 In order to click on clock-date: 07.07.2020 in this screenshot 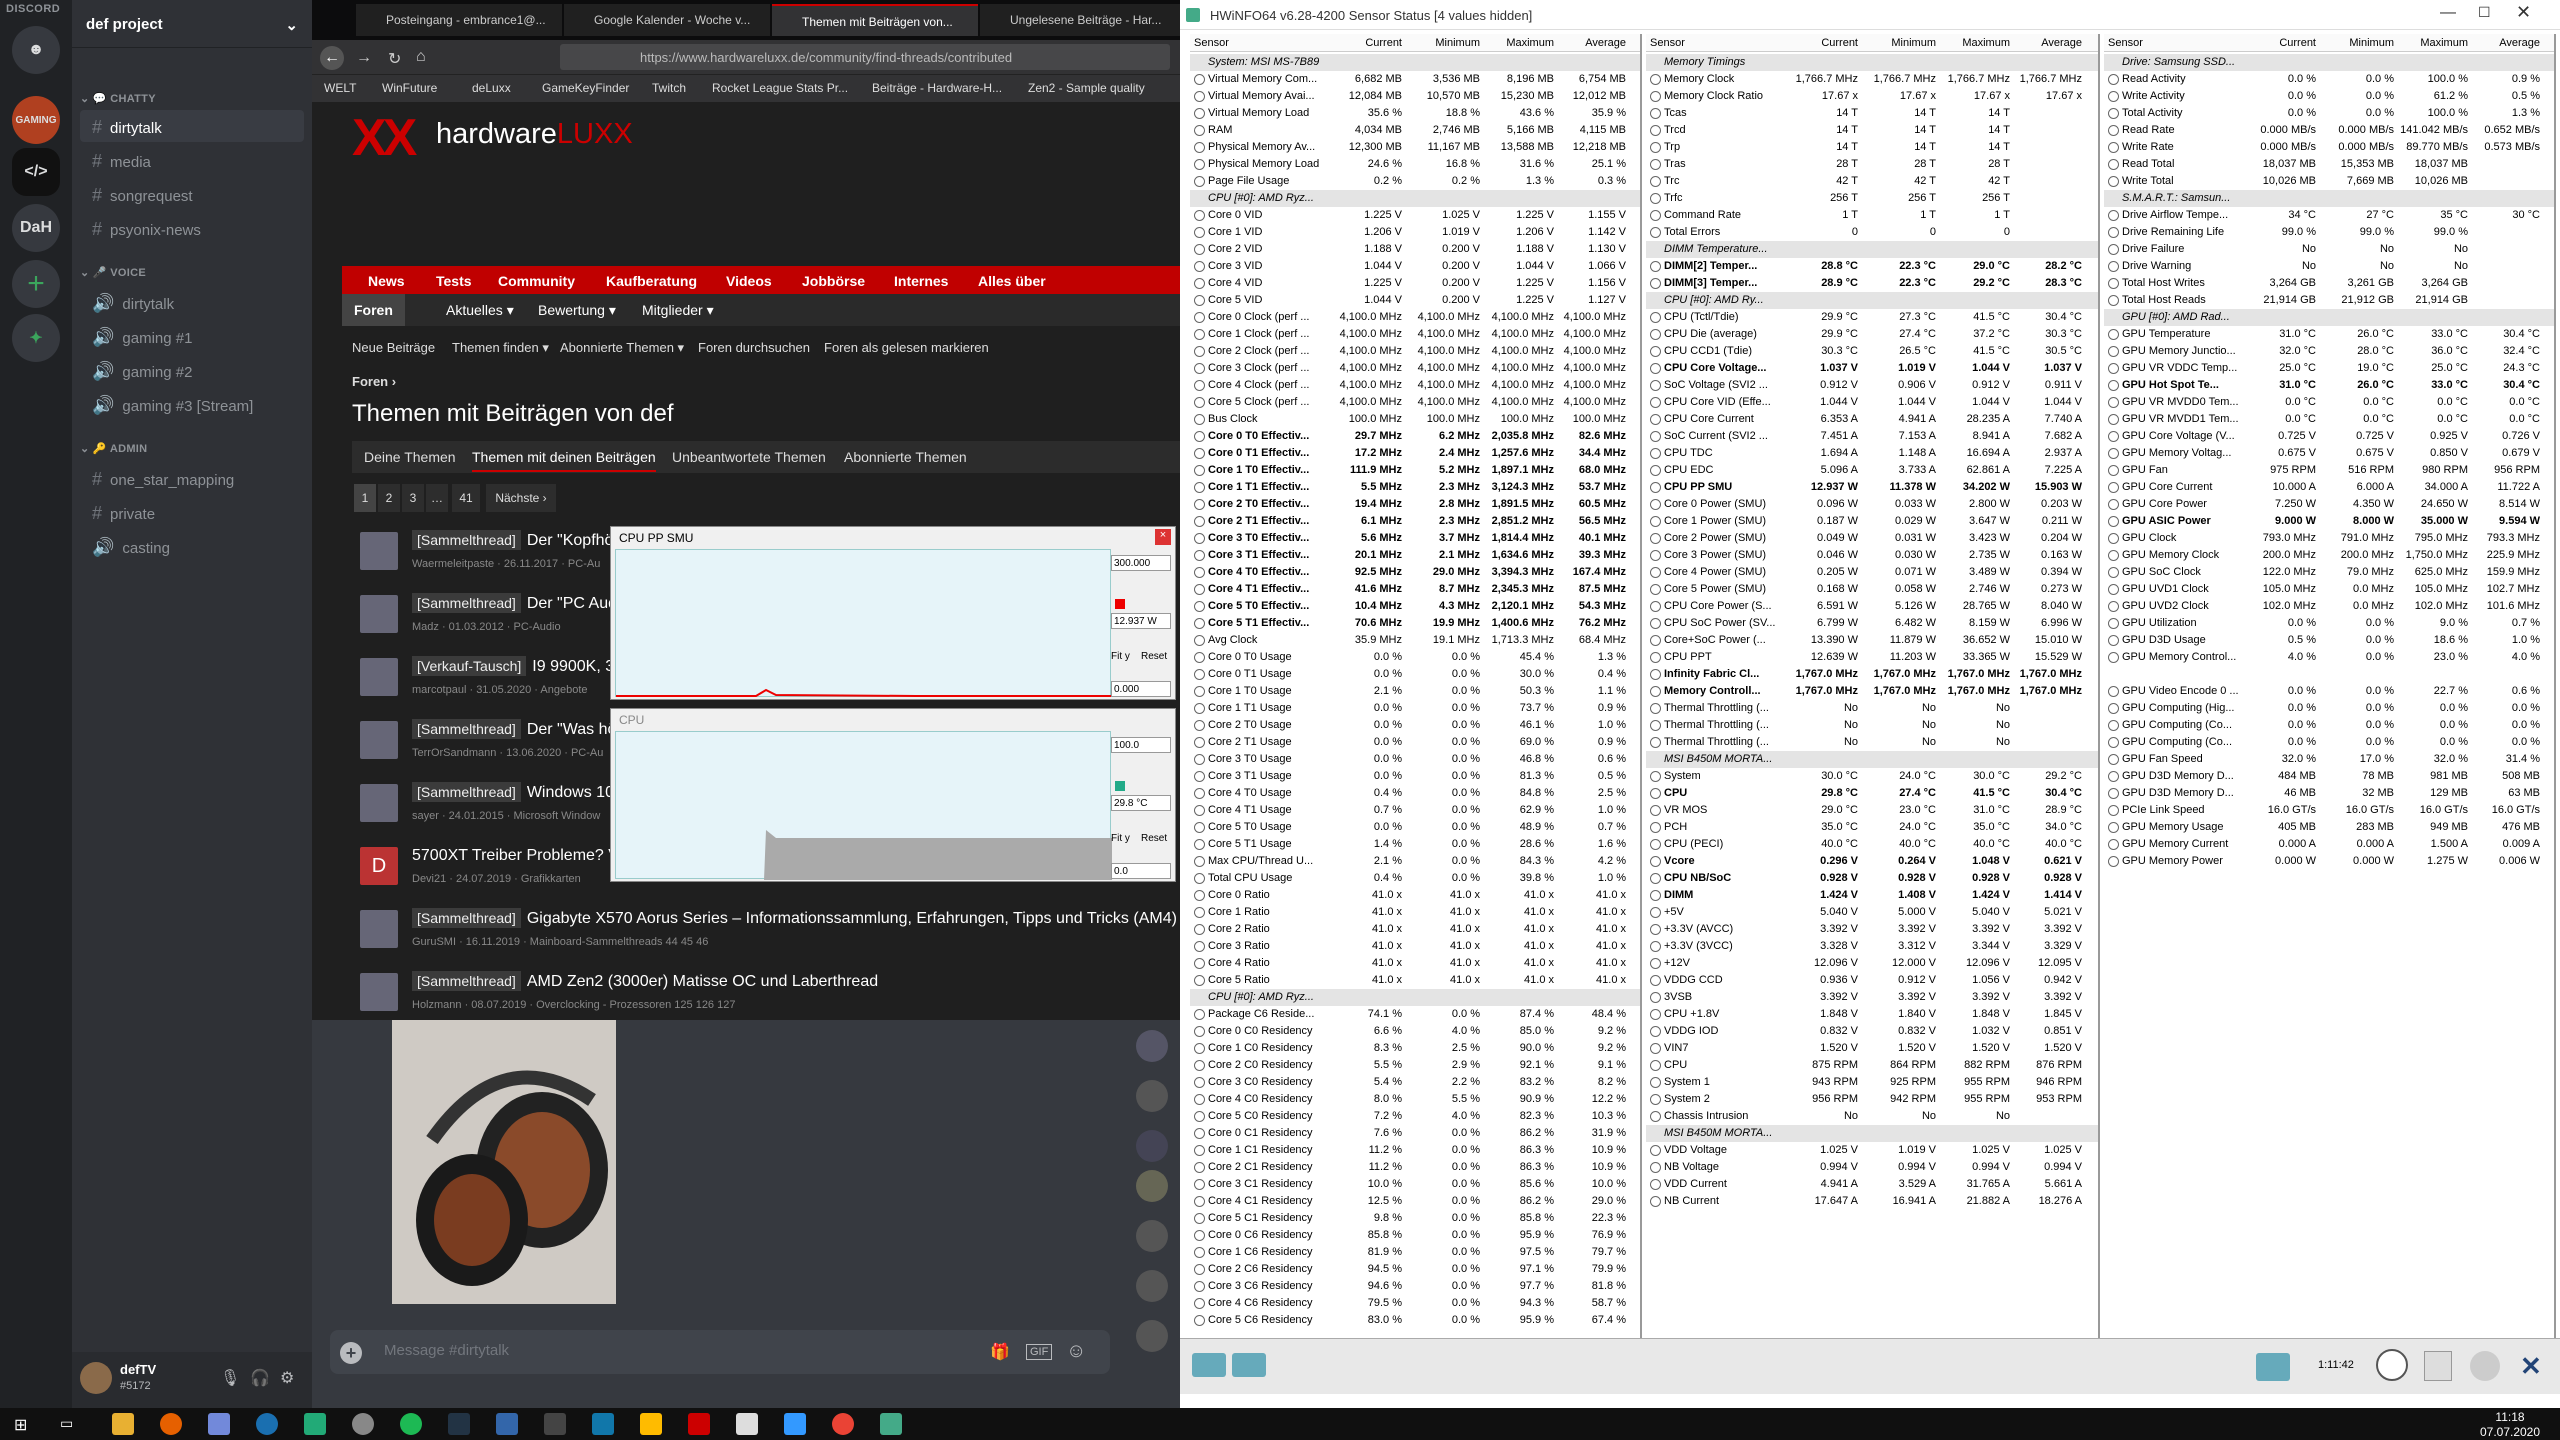, I will do `click(2510, 1432)`.